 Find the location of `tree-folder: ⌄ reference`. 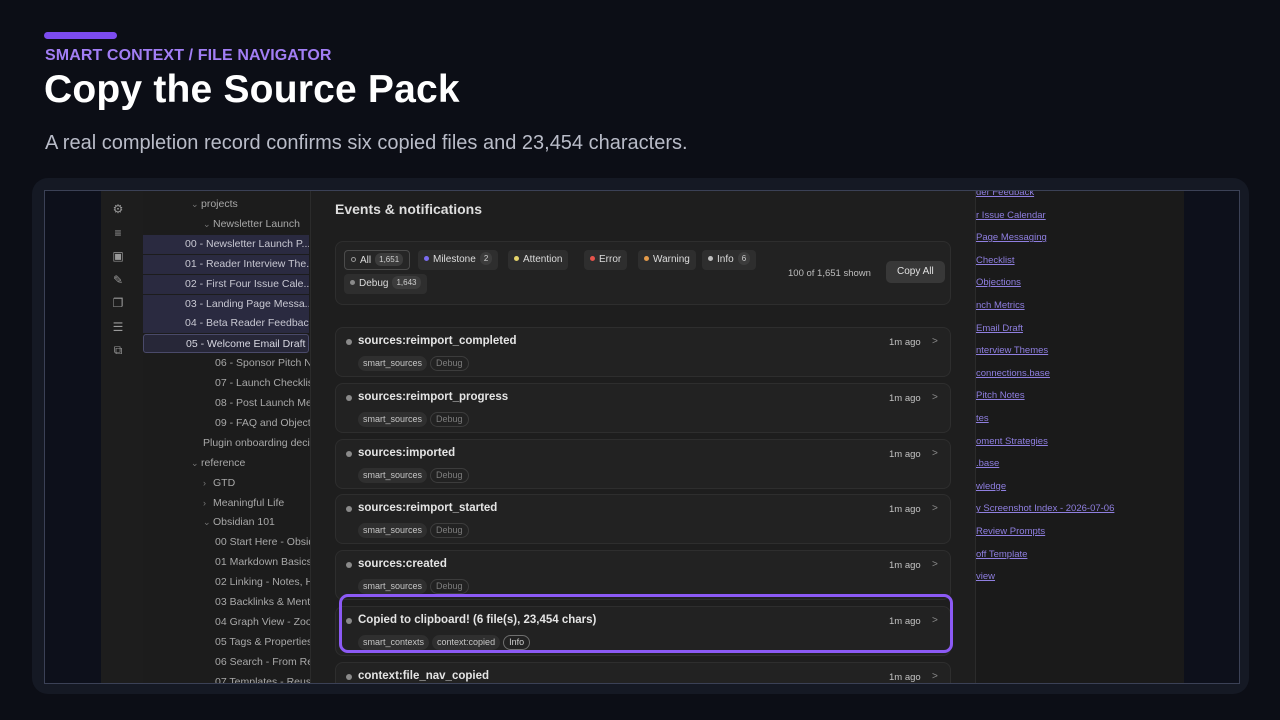

tree-folder: ⌄ reference is located at coordinates (226, 463).